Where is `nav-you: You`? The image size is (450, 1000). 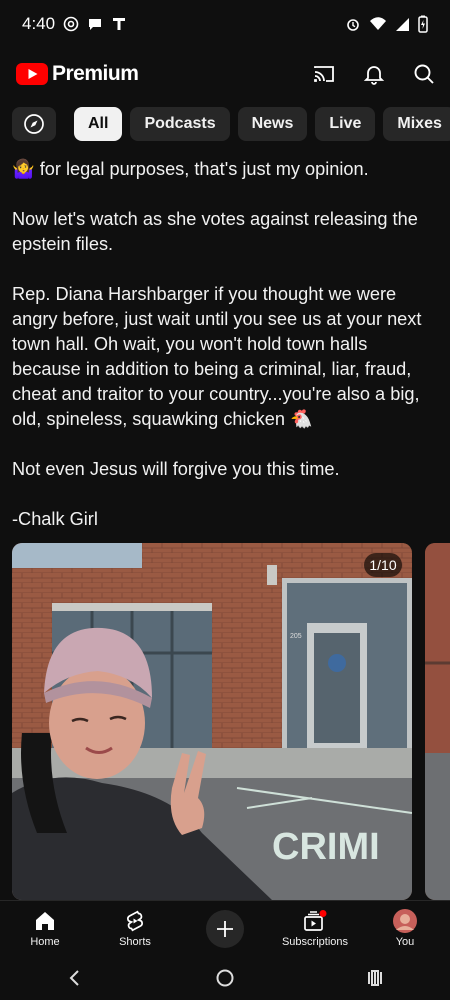 nav-you: You is located at coordinates (405, 928).